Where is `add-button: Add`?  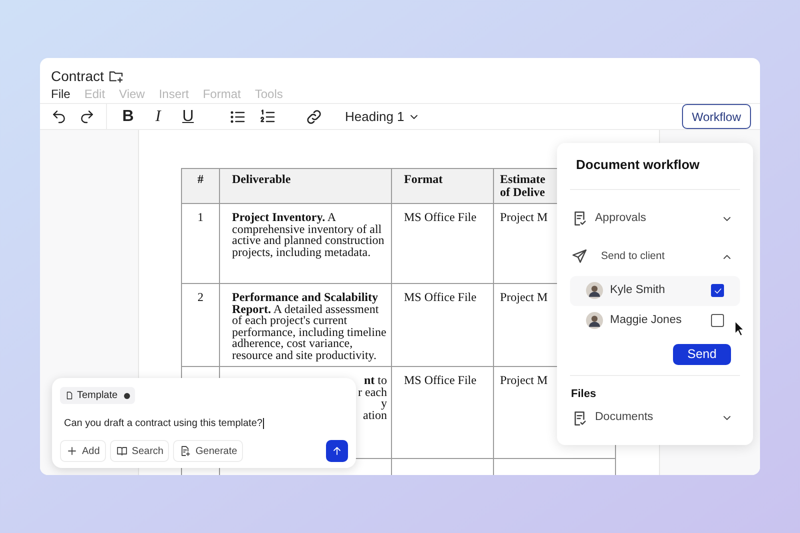 add-button: Add is located at coordinates (83, 451).